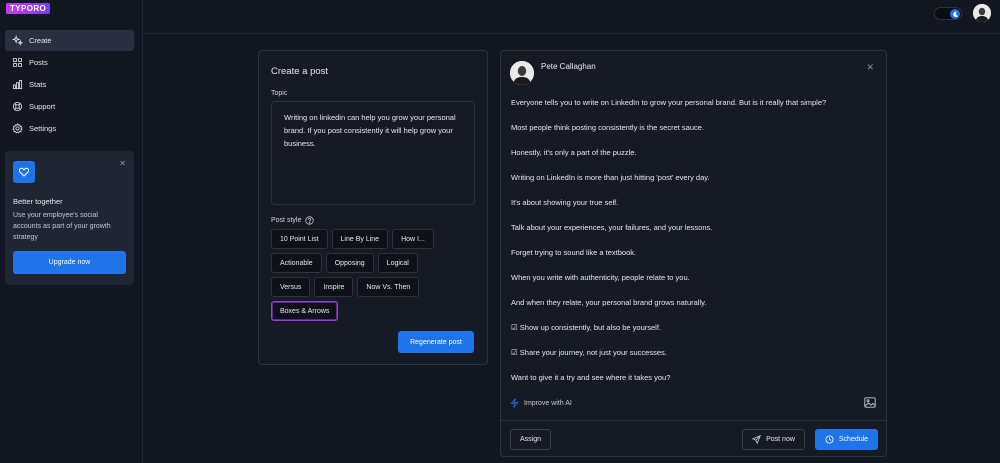  I want to click on sidebar-item-label: Support, so click(42, 106).